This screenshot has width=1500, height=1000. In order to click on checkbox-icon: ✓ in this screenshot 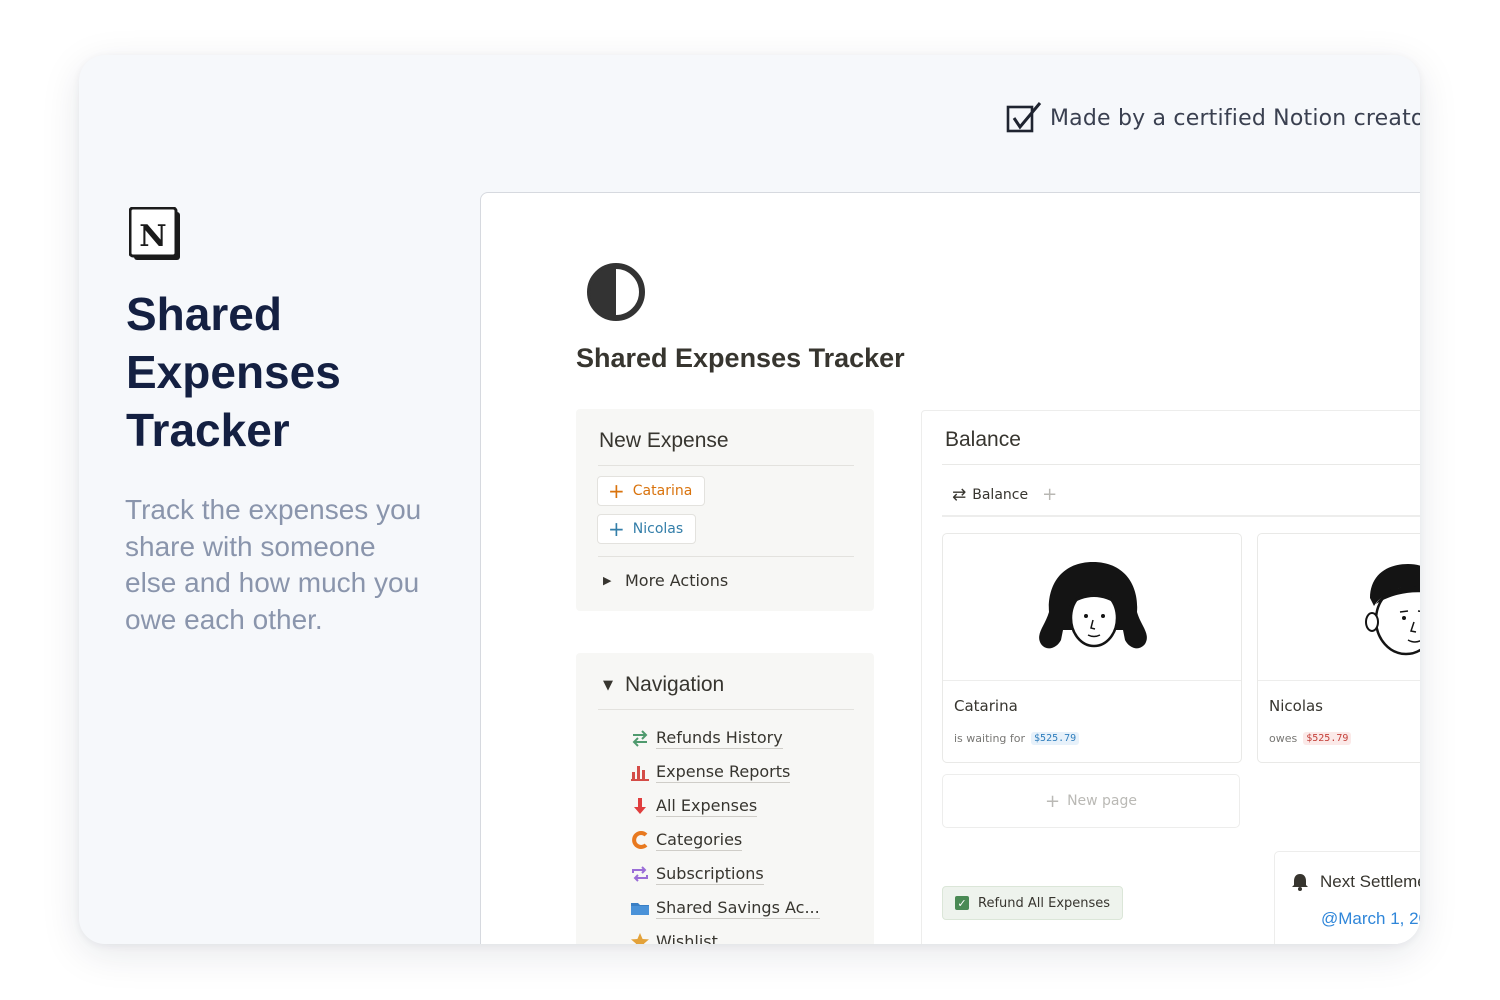, I will do `click(962, 903)`.